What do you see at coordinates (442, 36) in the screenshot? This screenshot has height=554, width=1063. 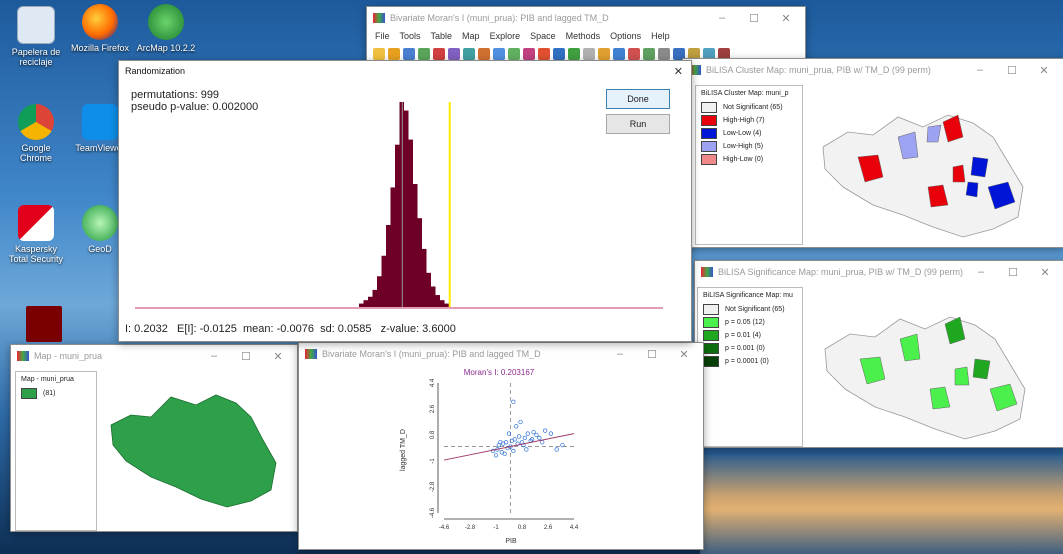 I see `menu-table: Table` at bounding box center [442, 36].